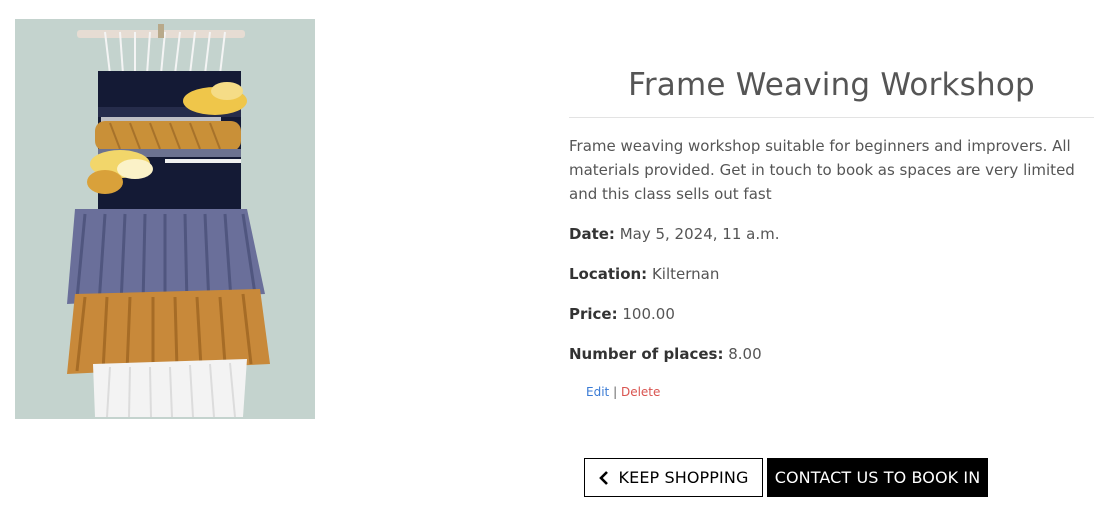 This screenshot has width=1106, height=516. What do you see at coordinates (646, 354) in the screenshot?
I see `places-label: Number of places:` at bounding box center [646, 354].